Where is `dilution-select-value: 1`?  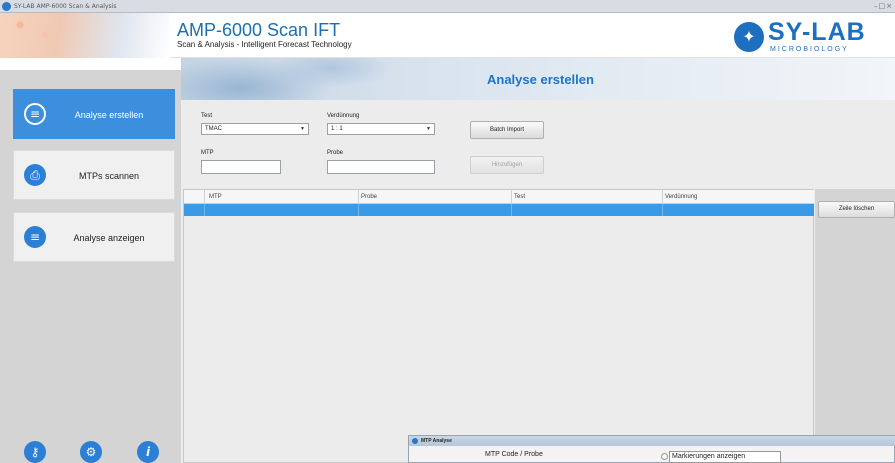
dilution-select-value: 1 is located at coordinates (337, 129).